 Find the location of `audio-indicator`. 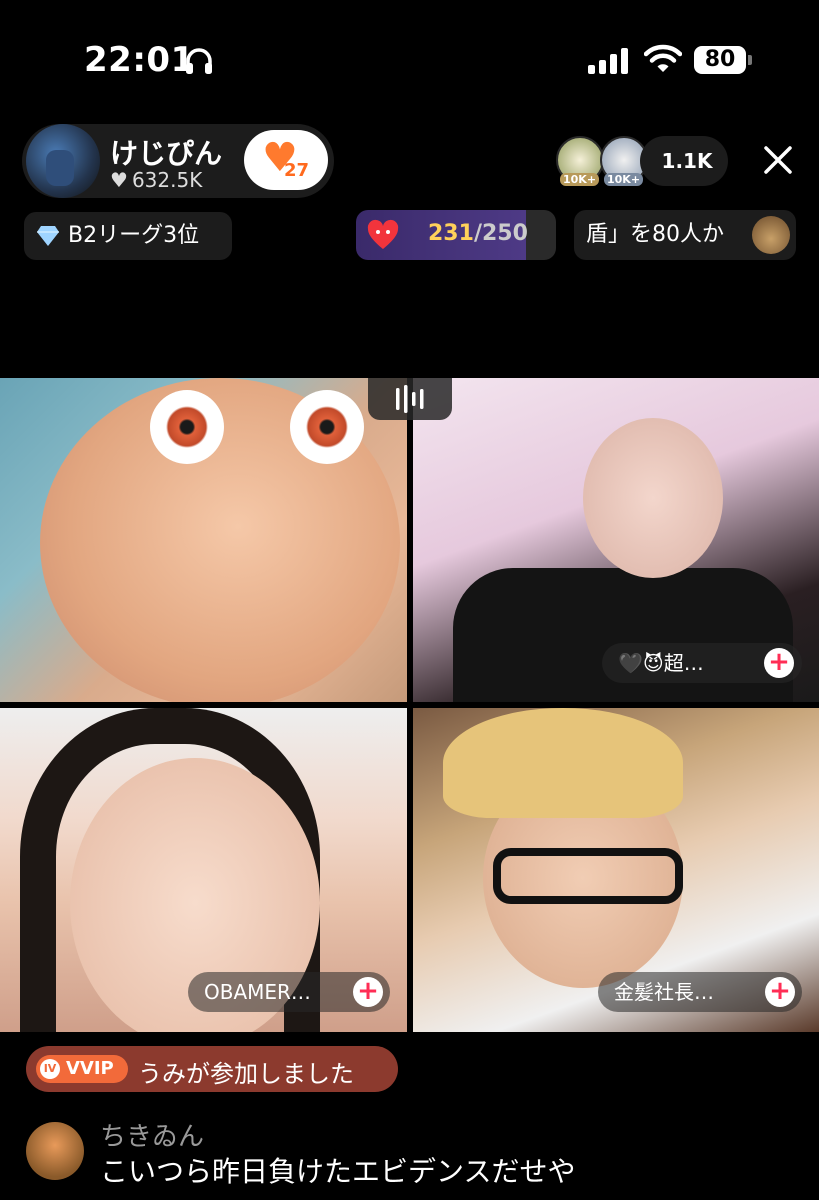

audio-indicator is located at coordinates (410, 399).